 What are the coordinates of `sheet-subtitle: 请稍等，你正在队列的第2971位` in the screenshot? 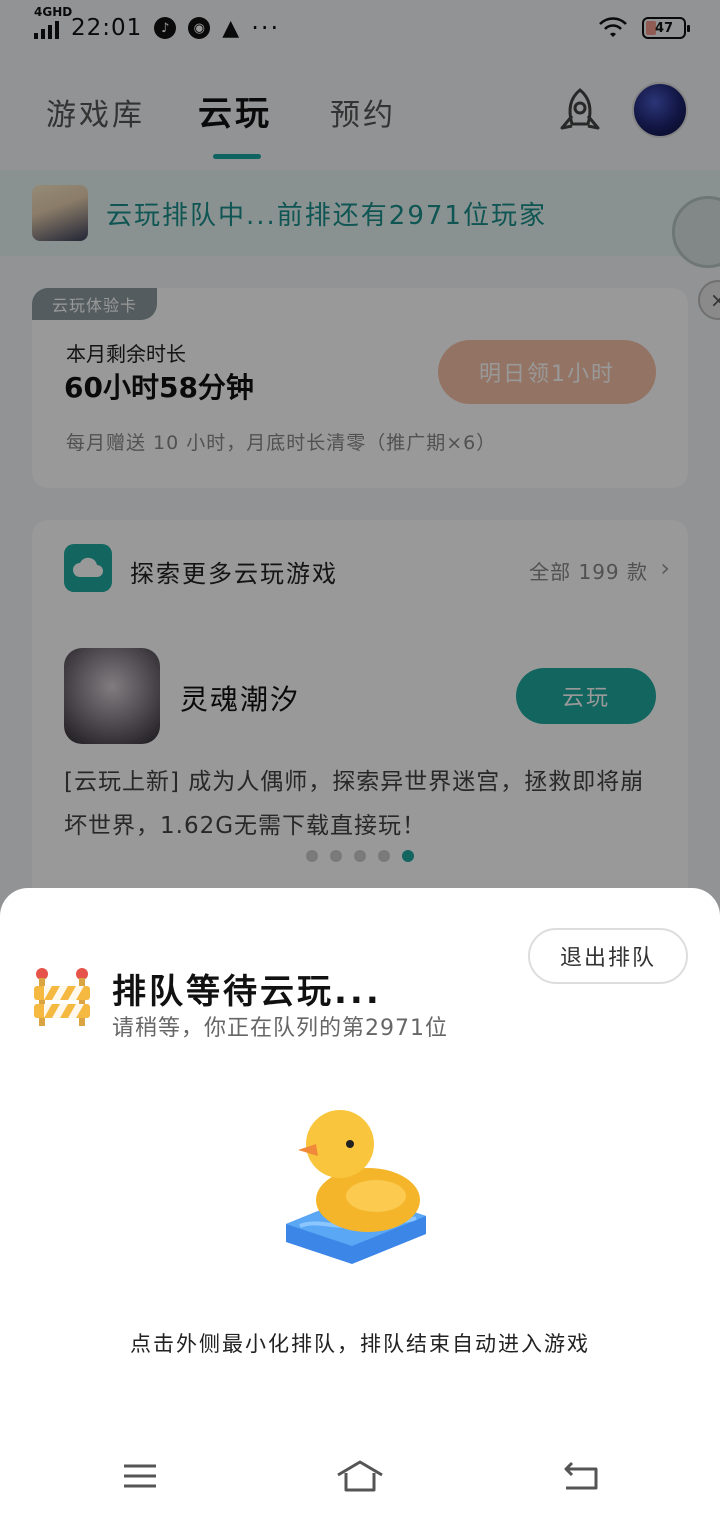 It's located at (280, 1028).